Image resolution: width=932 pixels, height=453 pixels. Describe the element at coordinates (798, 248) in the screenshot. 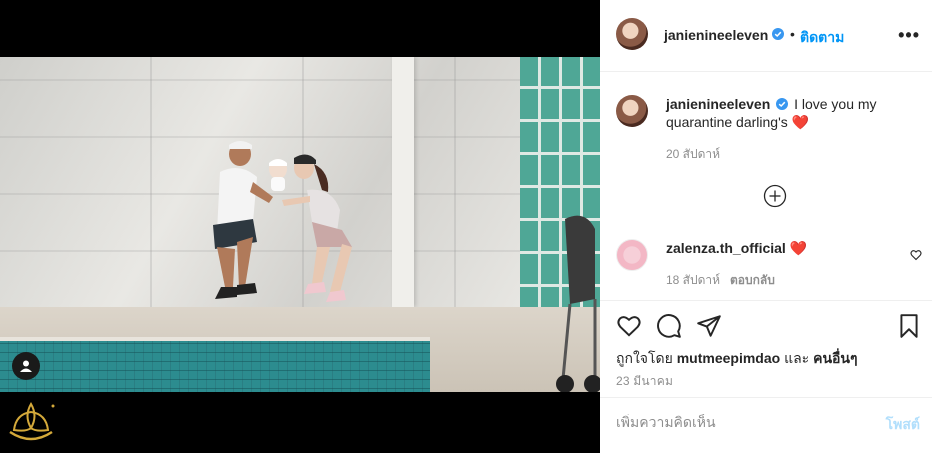

I see `comment-text: ❤️` at that location.